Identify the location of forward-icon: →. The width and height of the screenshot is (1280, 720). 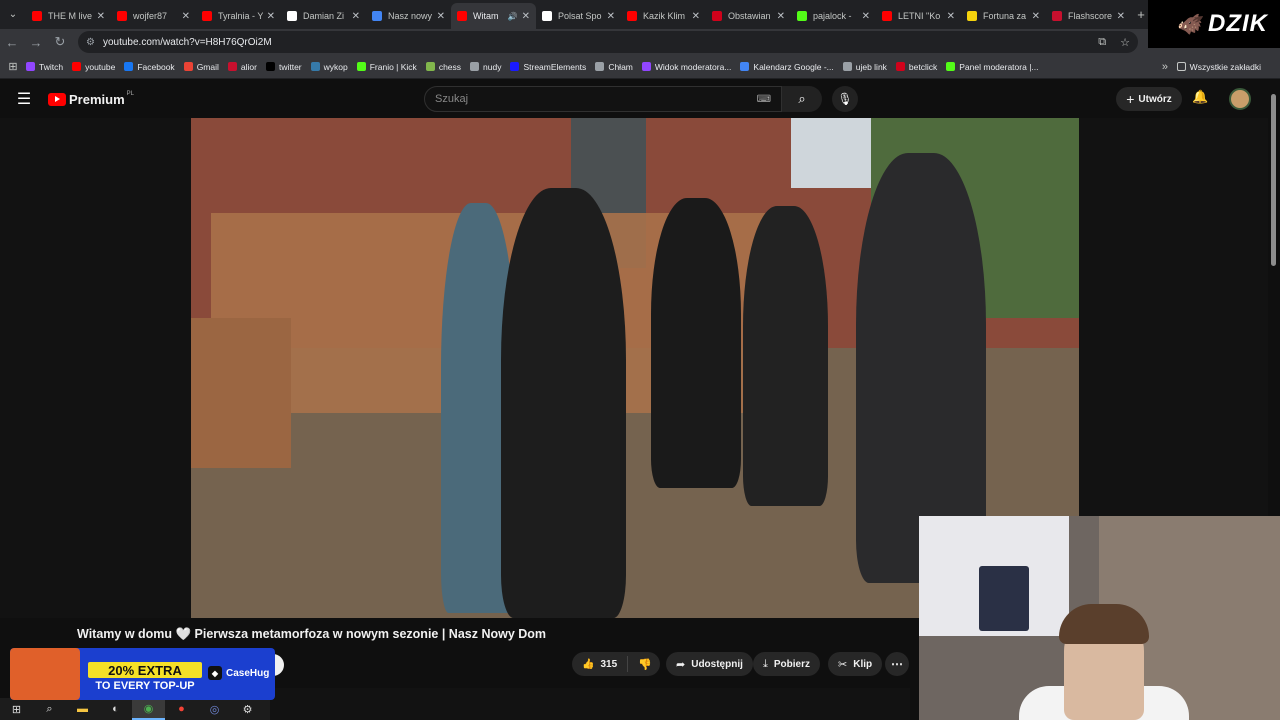
(36, 42).